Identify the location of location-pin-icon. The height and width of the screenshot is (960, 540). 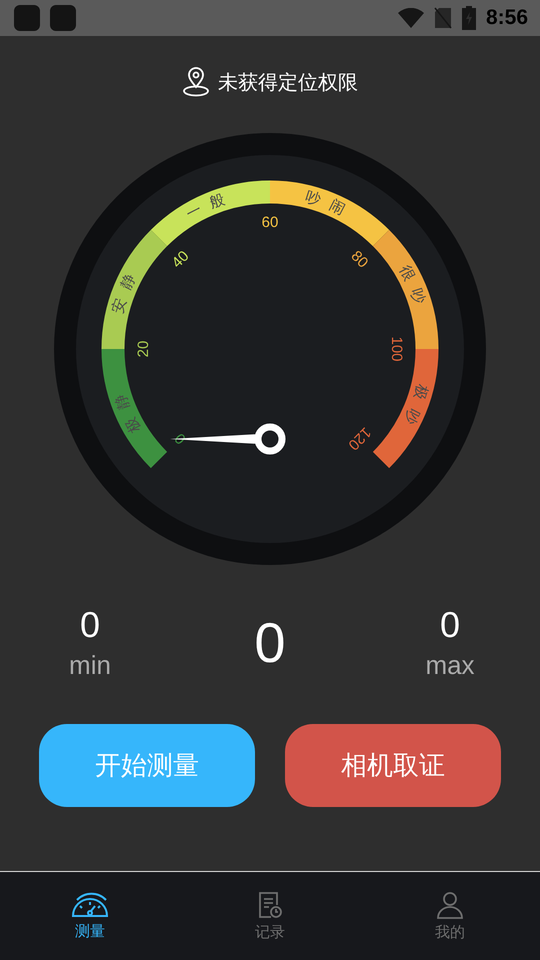
(196, 82).